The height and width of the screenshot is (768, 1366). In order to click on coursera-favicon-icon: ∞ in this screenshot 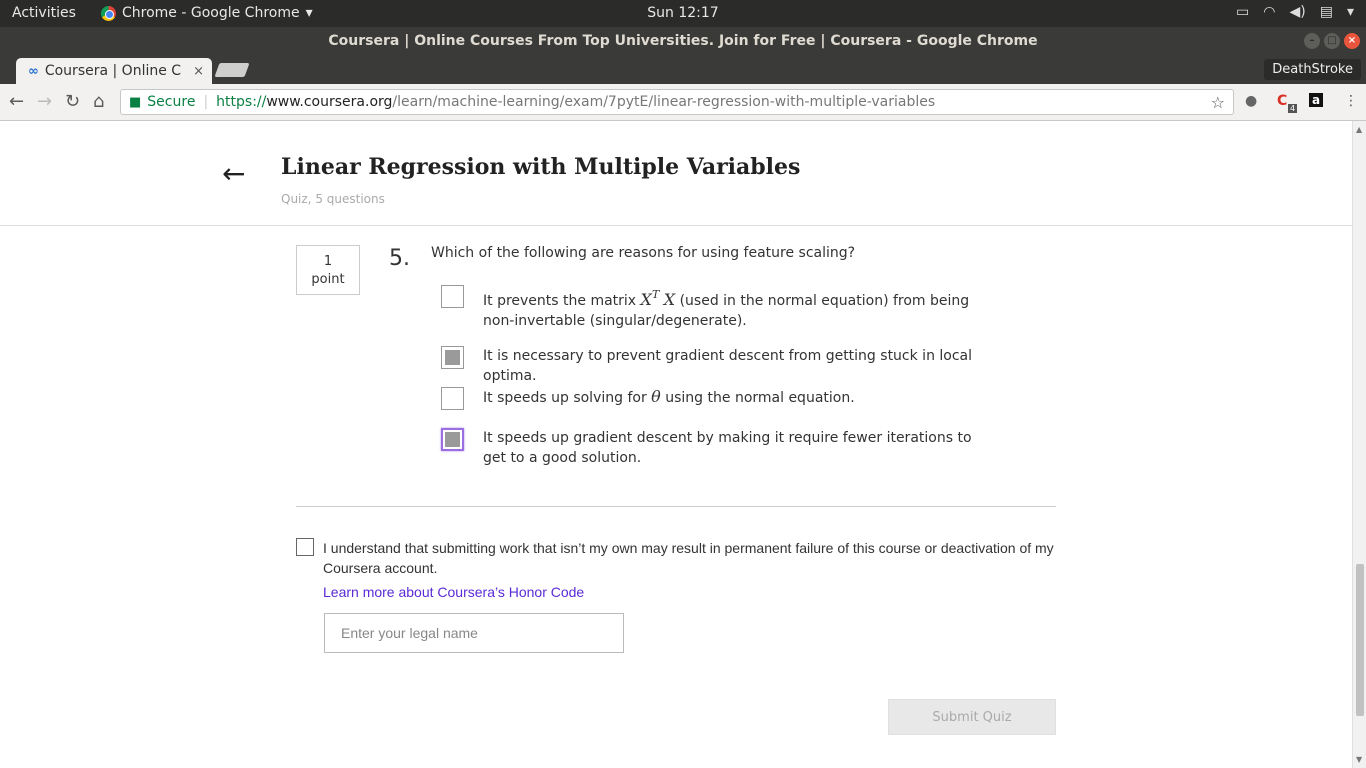, I will do `click(33, 71)`.